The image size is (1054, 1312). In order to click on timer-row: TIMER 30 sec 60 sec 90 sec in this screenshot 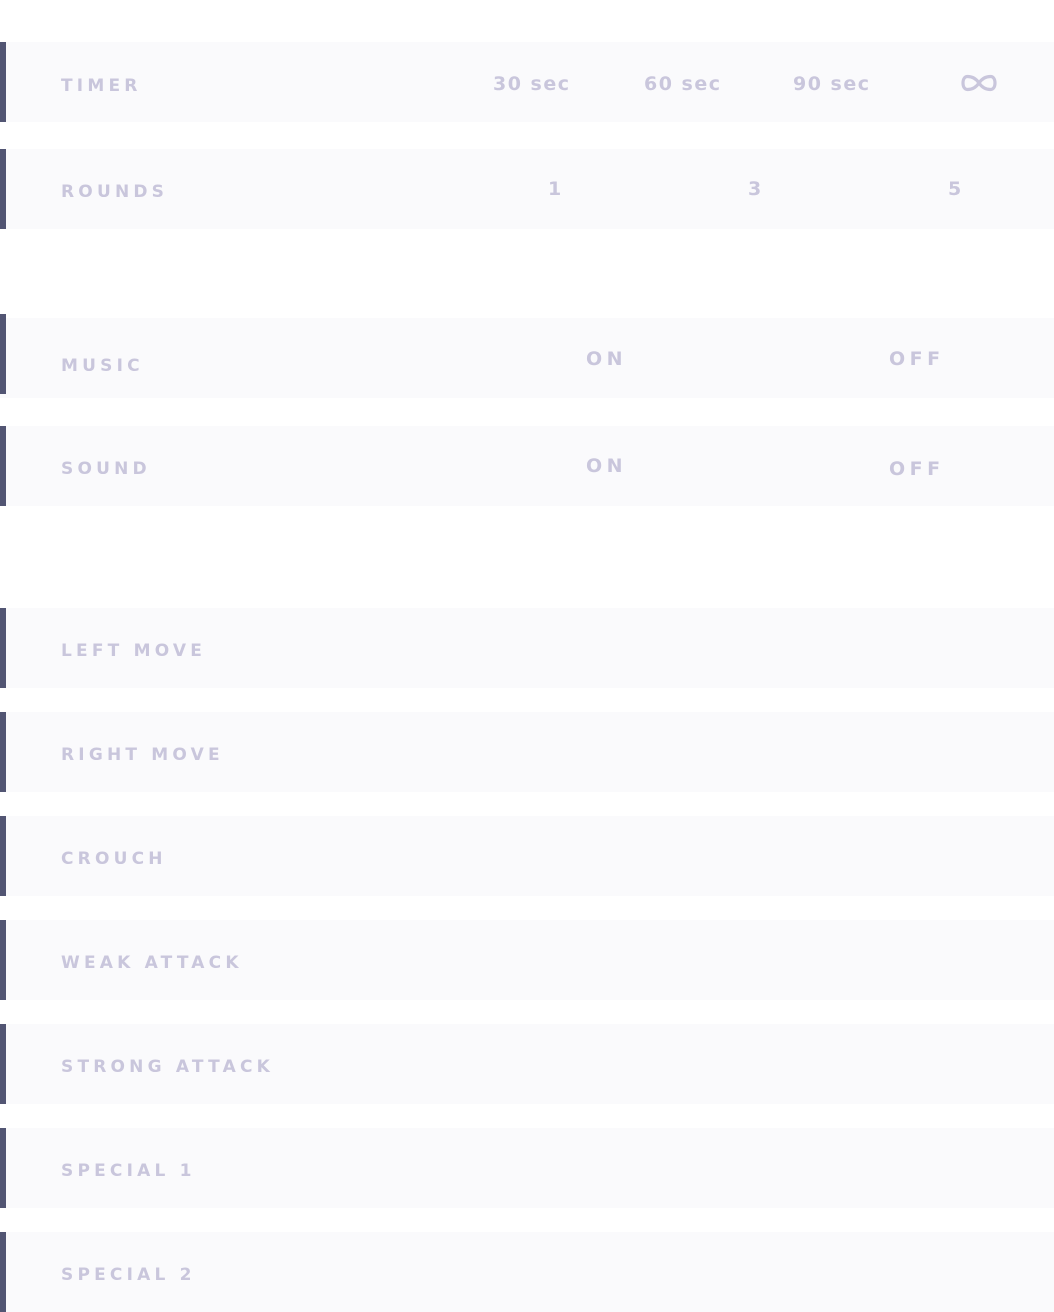, I will do `click(527, 82)`.